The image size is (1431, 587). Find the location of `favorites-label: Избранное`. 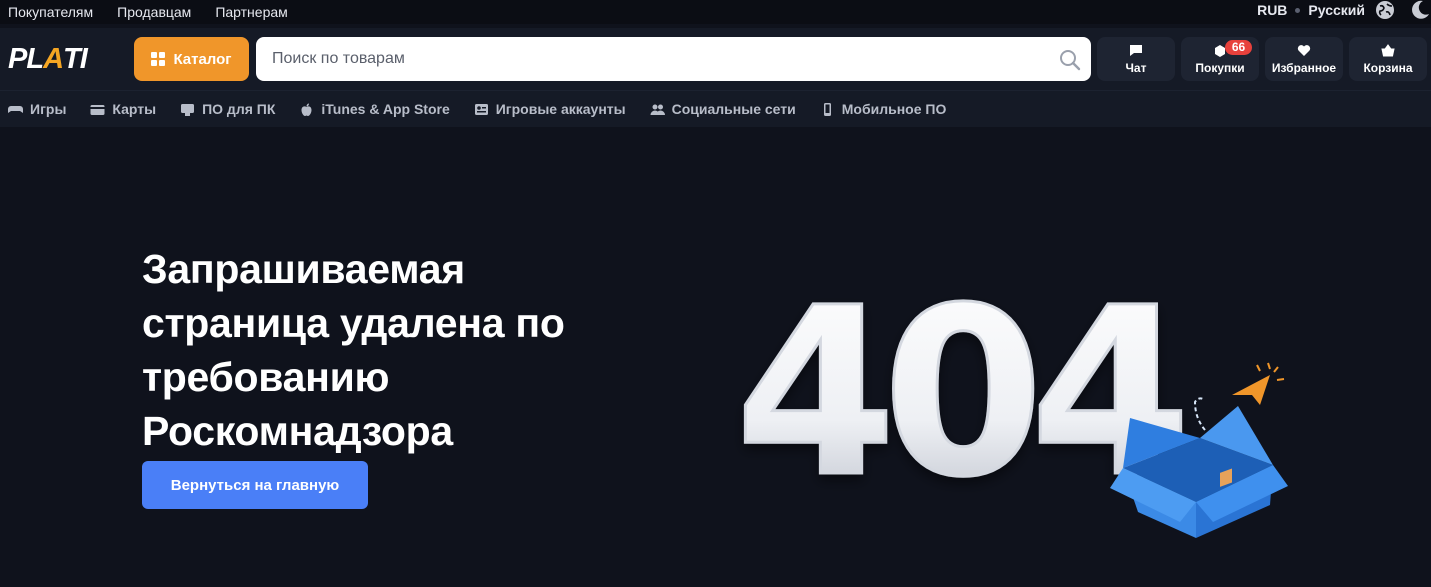

favorites-label: Избранное is located at coordinates (1304, 67).